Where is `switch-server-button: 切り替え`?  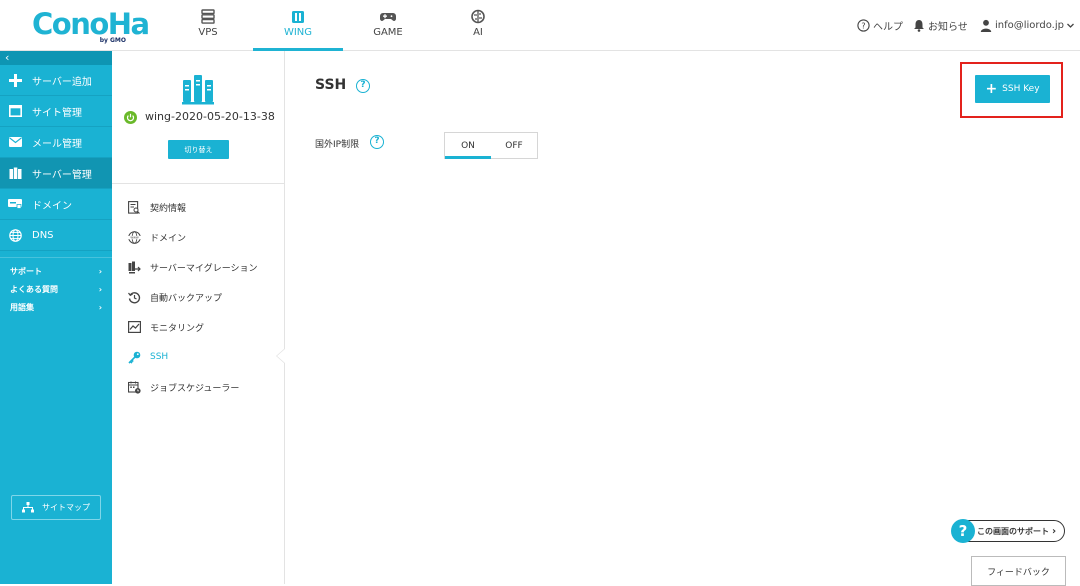 switch-server-button: 切り替え is located at coordinates (198, 149).